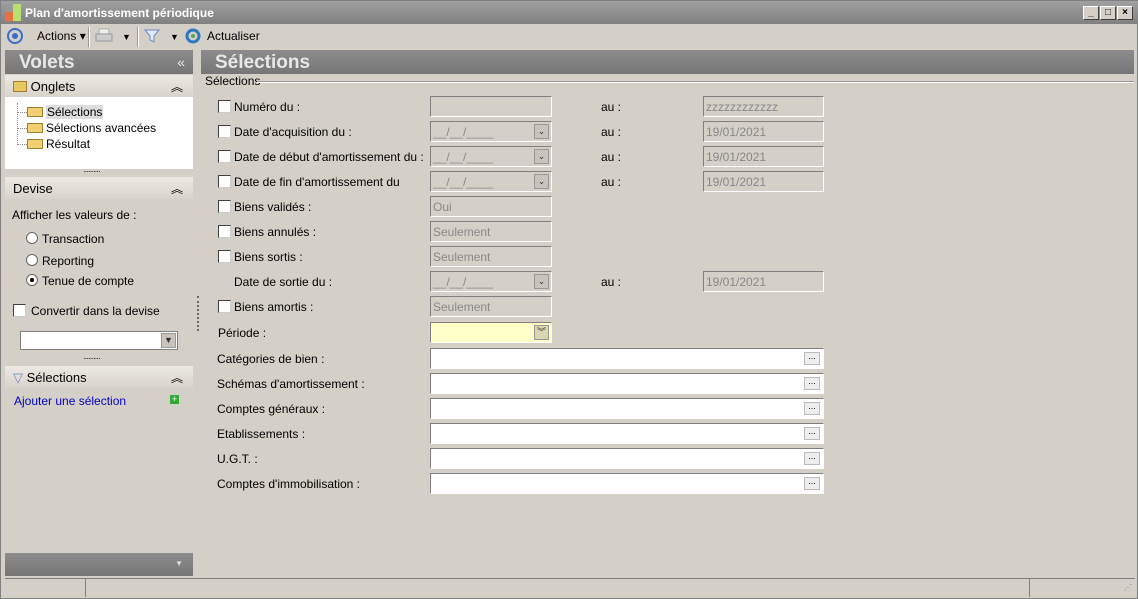 The image size is (1138, 599). What do you see at coordinates (32, 238) in the screenshot?
I see `radio-transaction` at bounding box center [32, 238].